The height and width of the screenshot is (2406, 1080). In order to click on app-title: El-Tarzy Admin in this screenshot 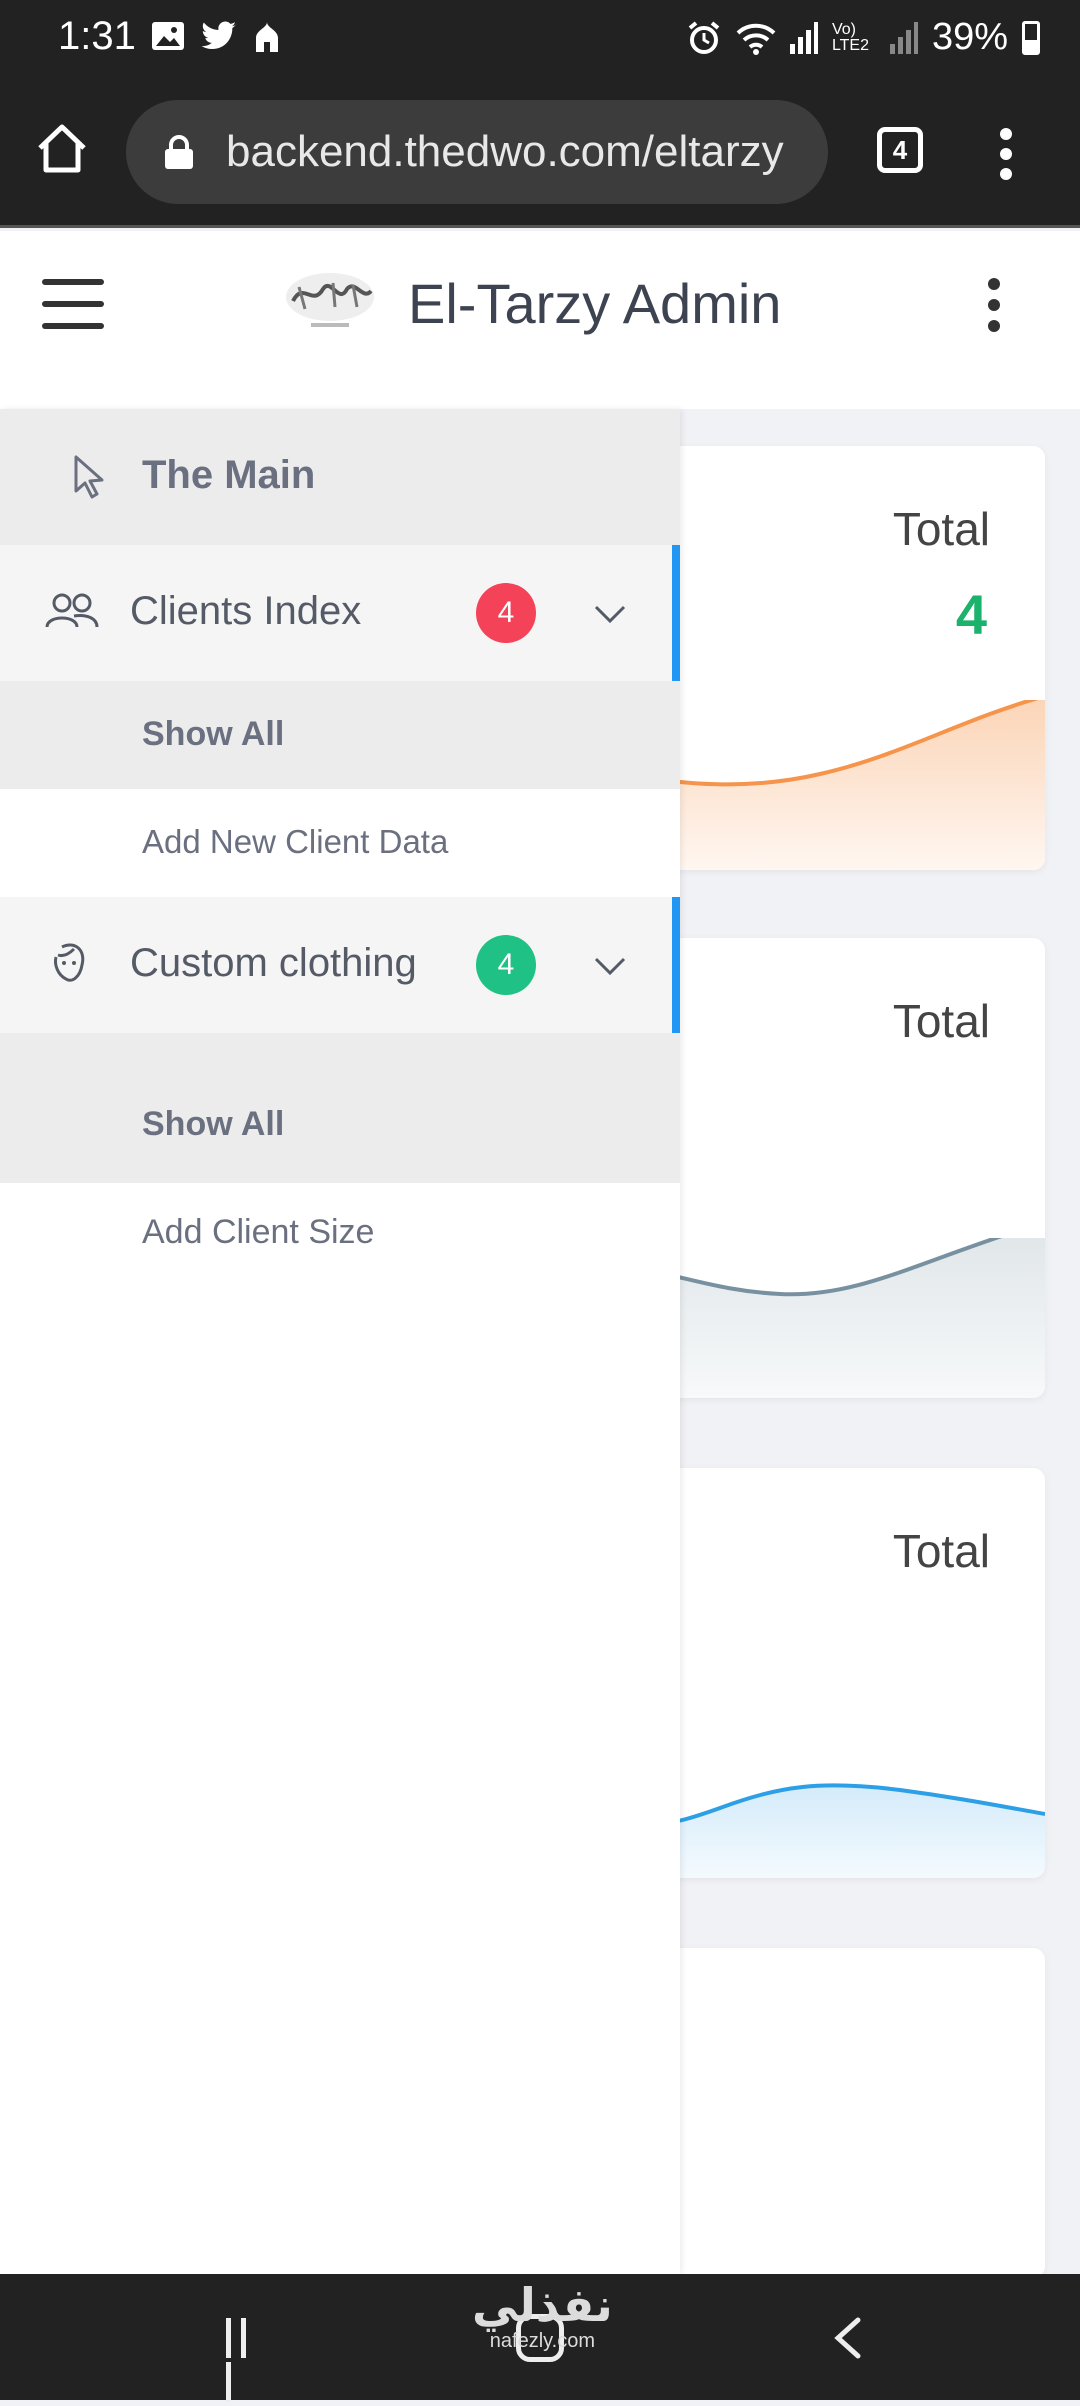, I will do `click(595, 303)`.